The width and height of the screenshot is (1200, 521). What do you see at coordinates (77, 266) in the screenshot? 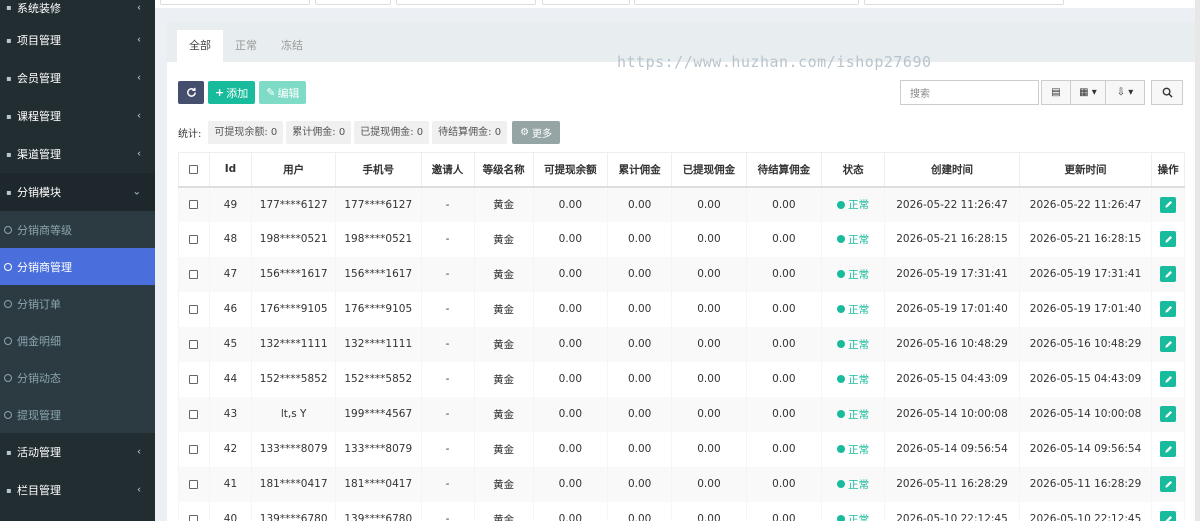
I see `sidebar-subitem-distributor-management: 分销商管理` at bounding box center [77, 266].